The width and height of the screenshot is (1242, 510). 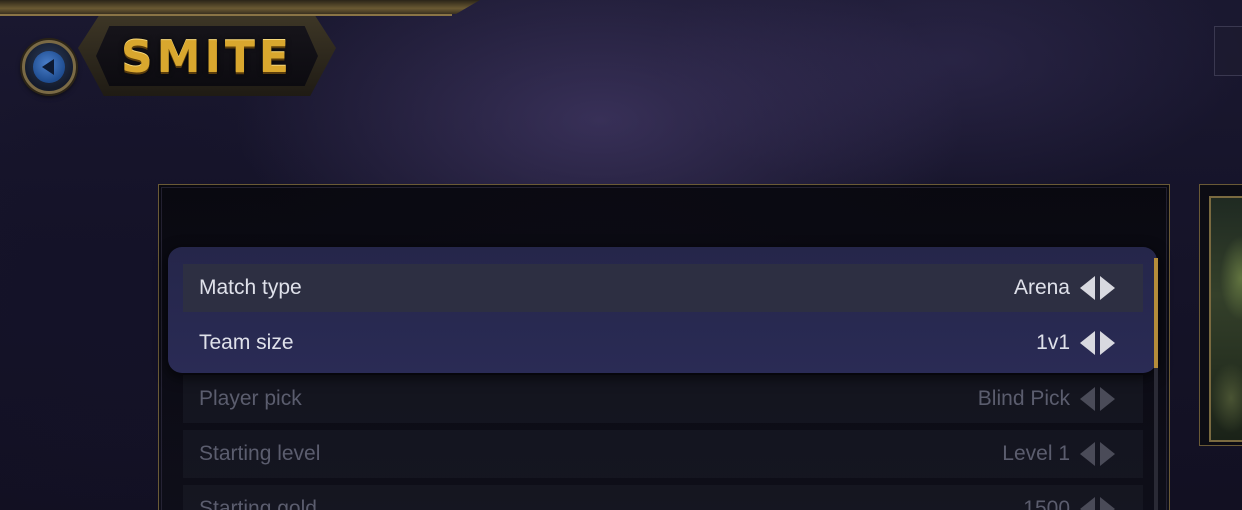 I want to click on setting-value: Arena, so click(x=1041, y=287).